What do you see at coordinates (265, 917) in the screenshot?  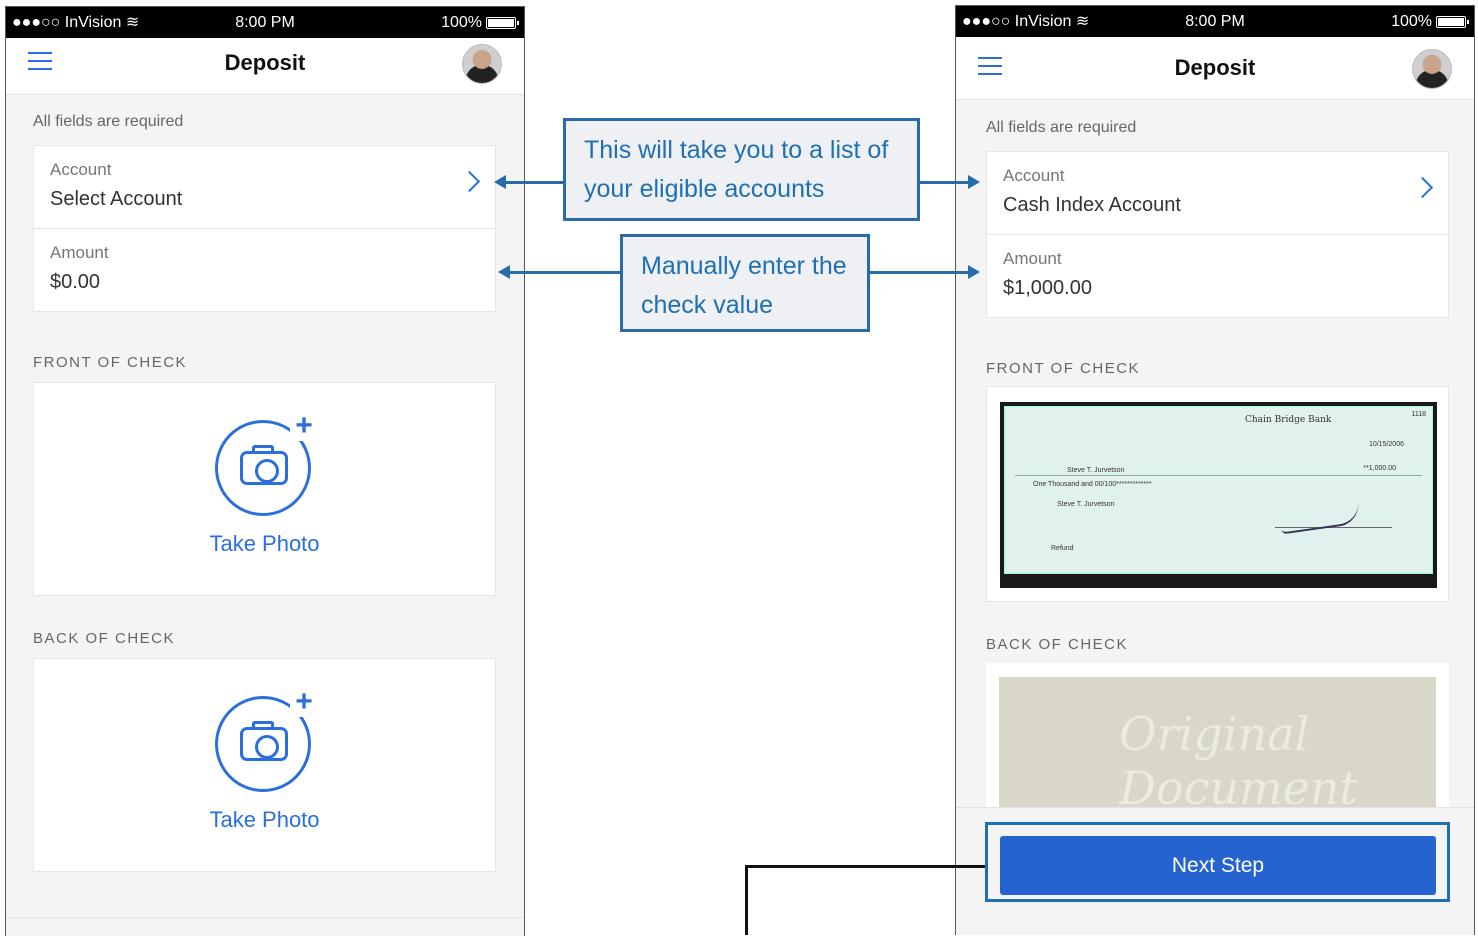 I see `bottom-divider` at bounding box center [265, 917].